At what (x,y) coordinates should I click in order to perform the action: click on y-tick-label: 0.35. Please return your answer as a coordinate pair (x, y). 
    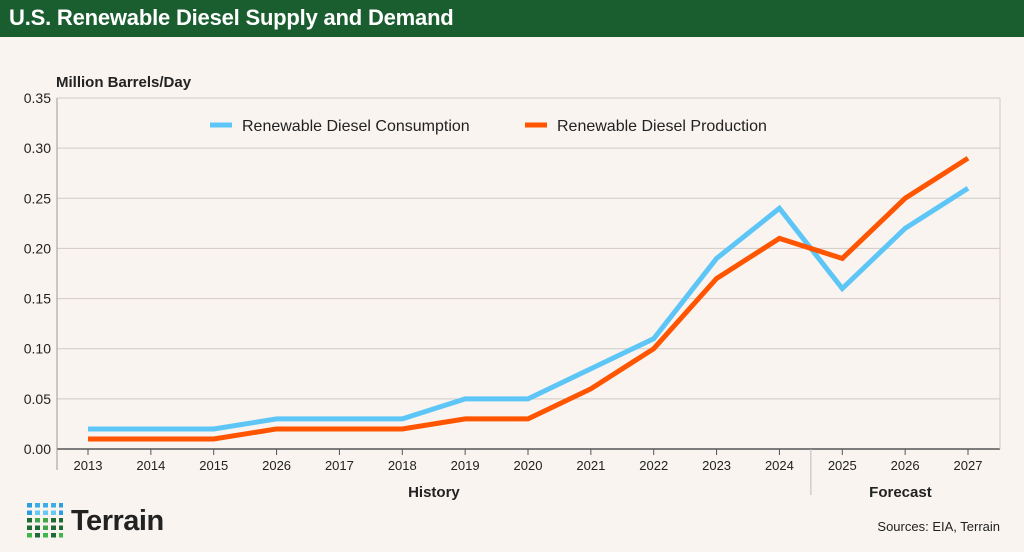
    Looking at the image, I should click on (37, 98).